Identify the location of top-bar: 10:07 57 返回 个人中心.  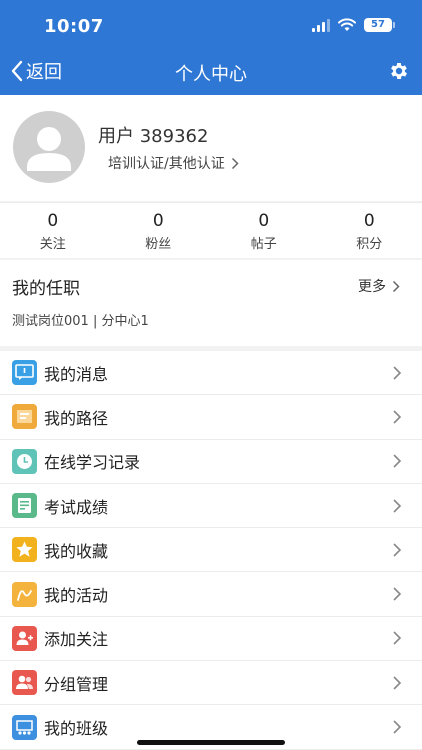
(211, 47).